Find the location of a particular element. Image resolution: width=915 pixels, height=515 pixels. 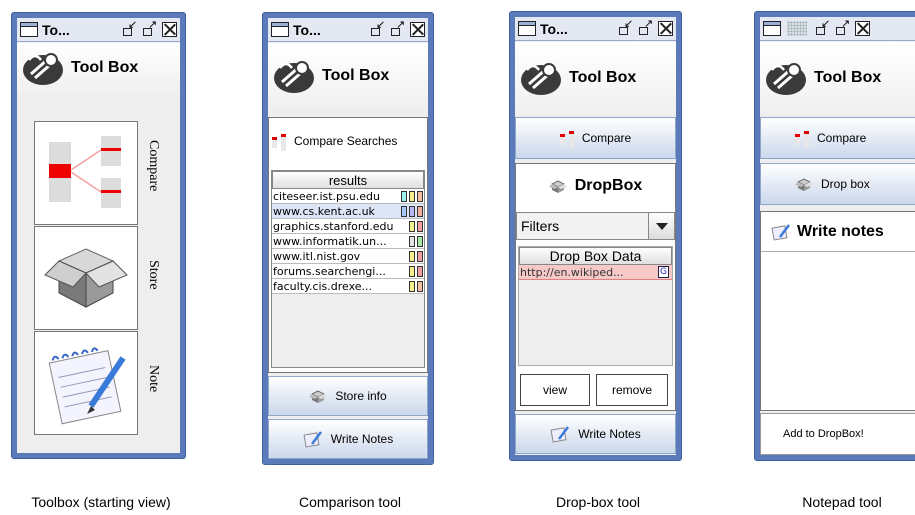

store-info-button: Store info is located at coordinates (348, 396).